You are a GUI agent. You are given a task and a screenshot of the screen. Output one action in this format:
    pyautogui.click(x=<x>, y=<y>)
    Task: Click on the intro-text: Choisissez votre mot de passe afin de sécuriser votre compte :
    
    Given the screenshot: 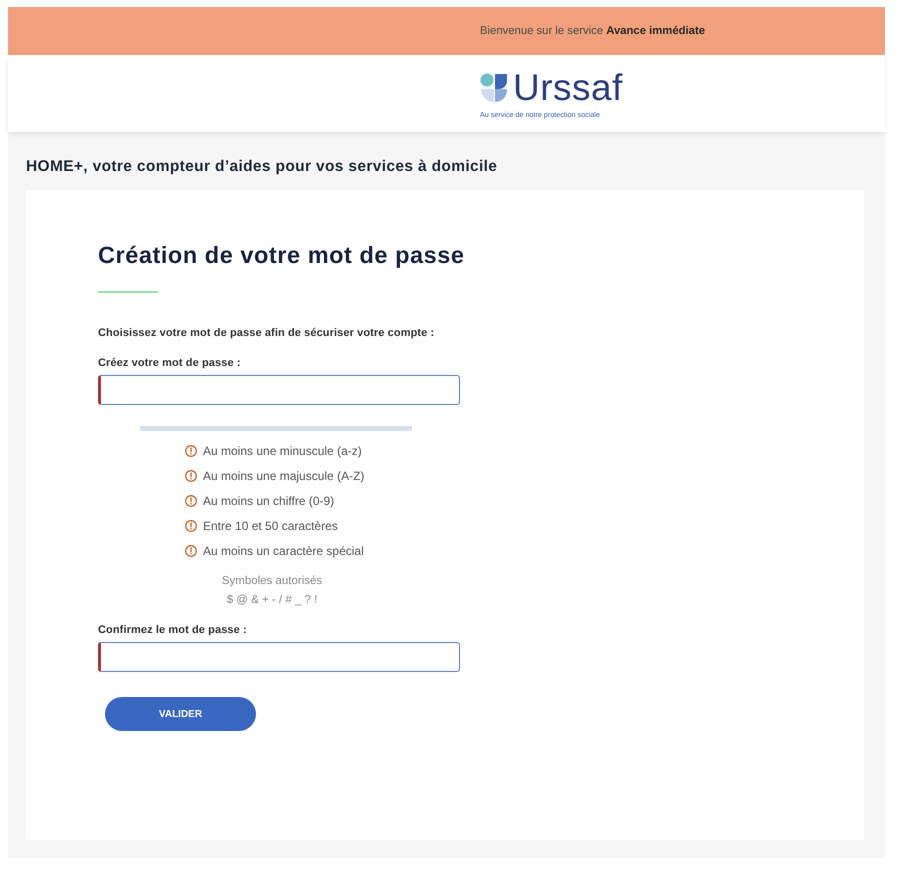 What is the action you would take?
    pyautogui.click(x=266, y=333)
    